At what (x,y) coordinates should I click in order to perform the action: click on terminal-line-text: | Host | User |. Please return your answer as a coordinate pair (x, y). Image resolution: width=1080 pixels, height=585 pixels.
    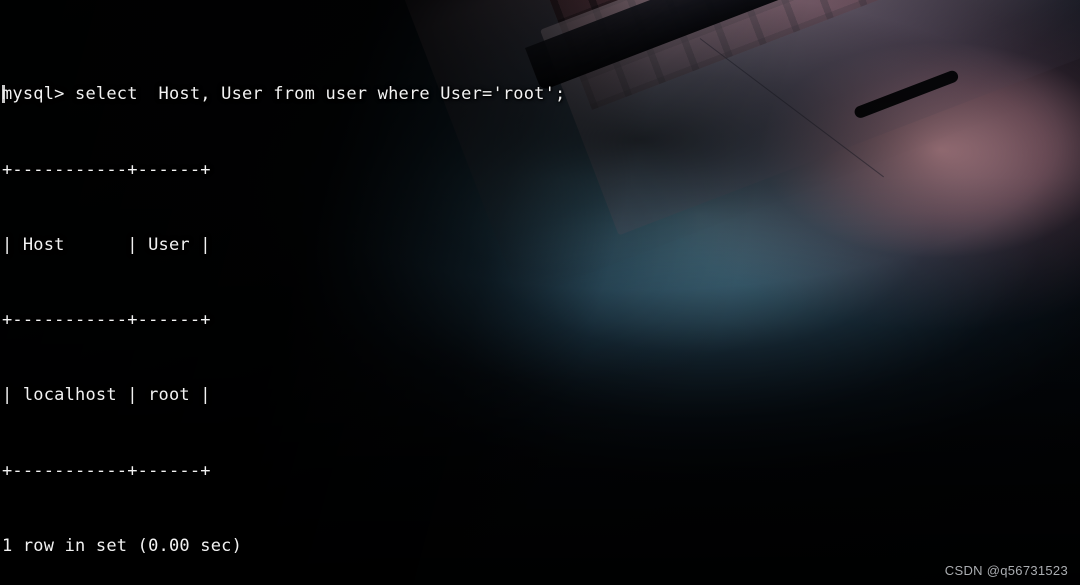
    Looking at the image, I should click on (106, 244).